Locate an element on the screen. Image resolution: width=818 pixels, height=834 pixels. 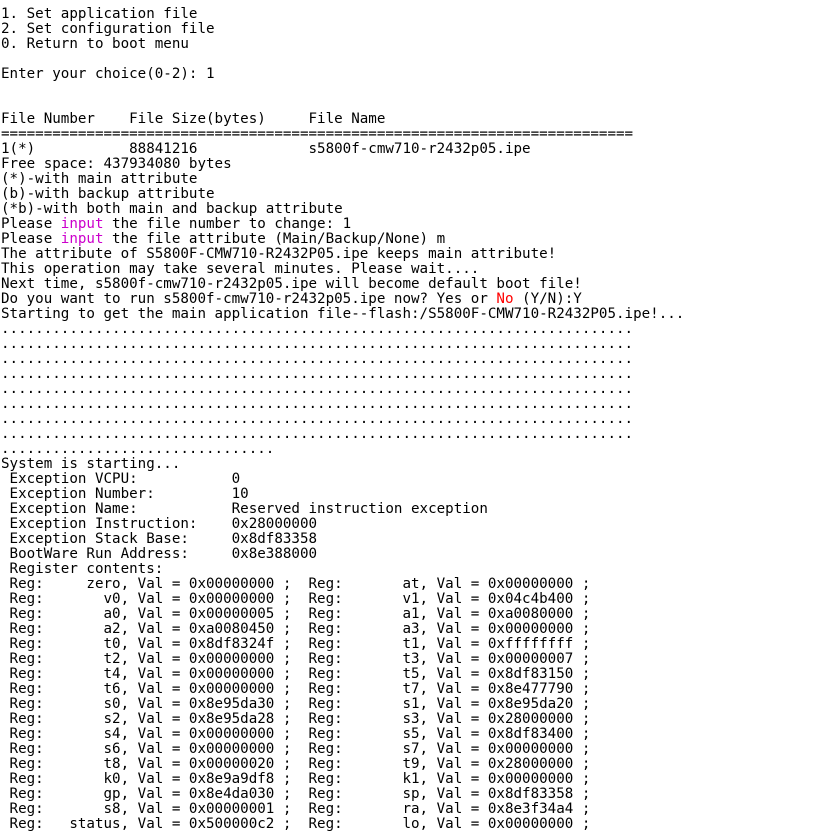
terminal-text: 0. Return to boot menu is located at coordinates (95, 44).